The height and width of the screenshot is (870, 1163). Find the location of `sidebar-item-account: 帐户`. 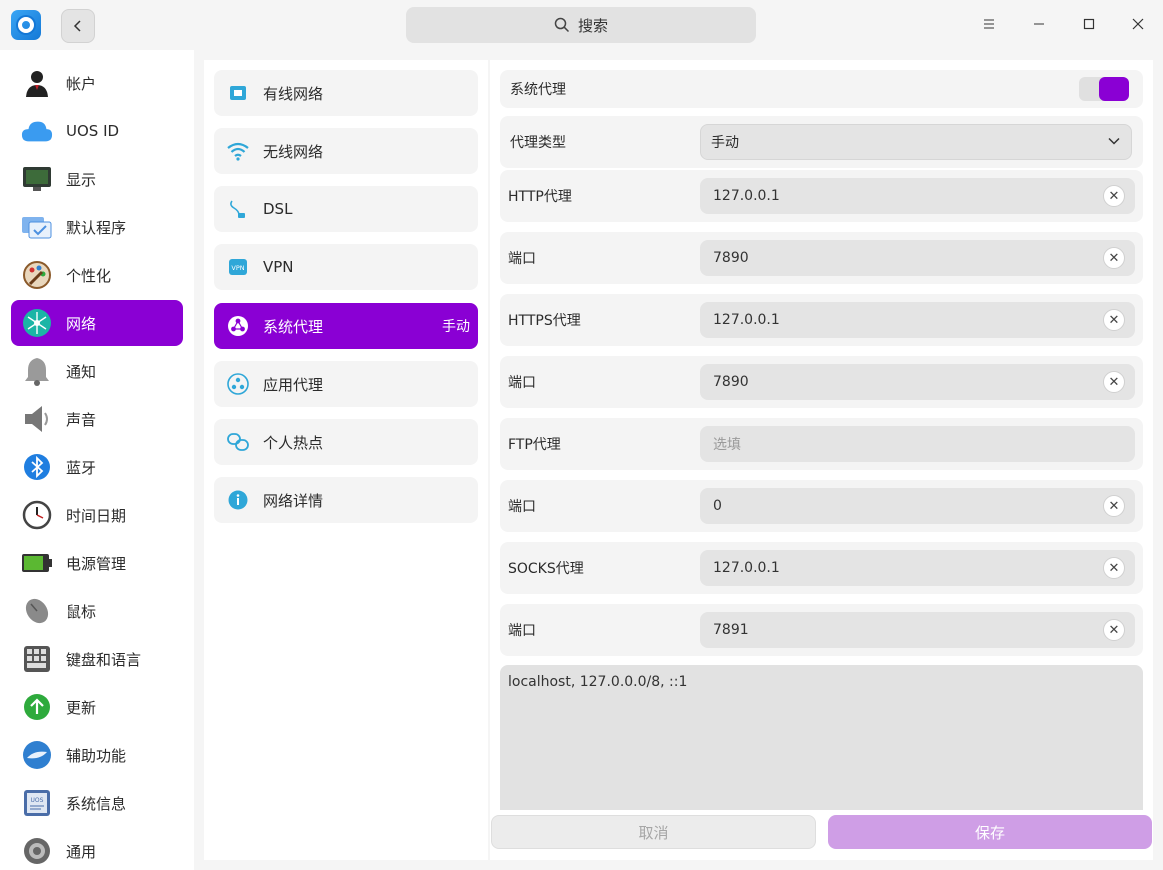

sidebar-item-account: 帐户 is located at coordinates (97, 83).